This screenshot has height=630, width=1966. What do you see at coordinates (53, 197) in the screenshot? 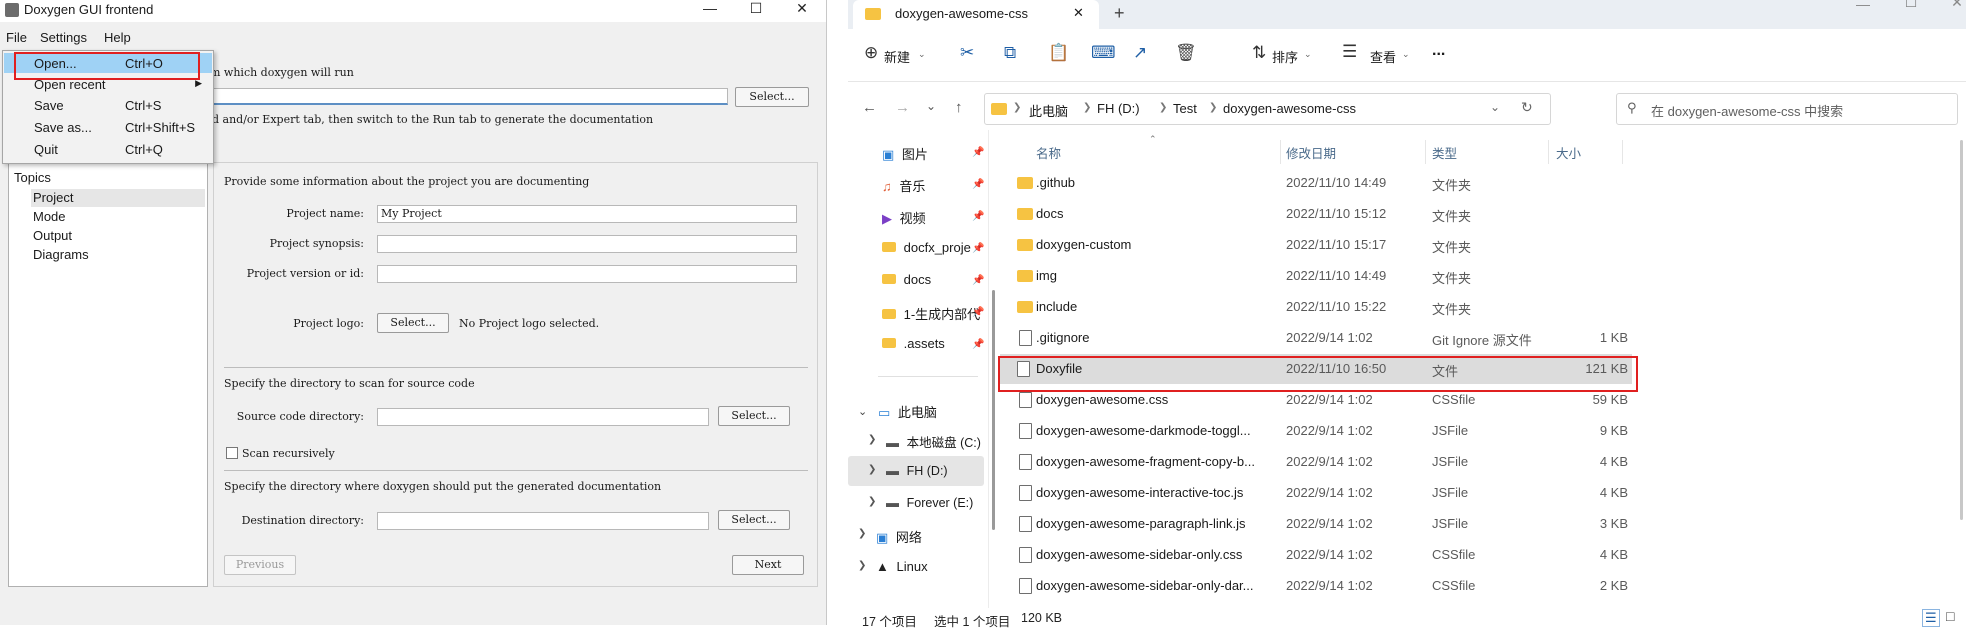
I see `topic-item-project: Project` at bounding box center [53, 197].